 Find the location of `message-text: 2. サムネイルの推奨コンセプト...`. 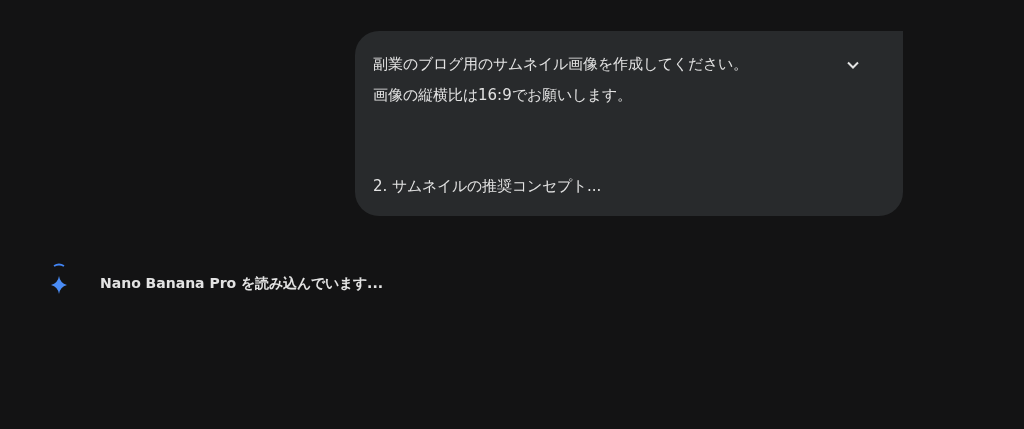

message-text: 2. サムネイルの推奨コンセプト... is located at coordinates (488, 186).